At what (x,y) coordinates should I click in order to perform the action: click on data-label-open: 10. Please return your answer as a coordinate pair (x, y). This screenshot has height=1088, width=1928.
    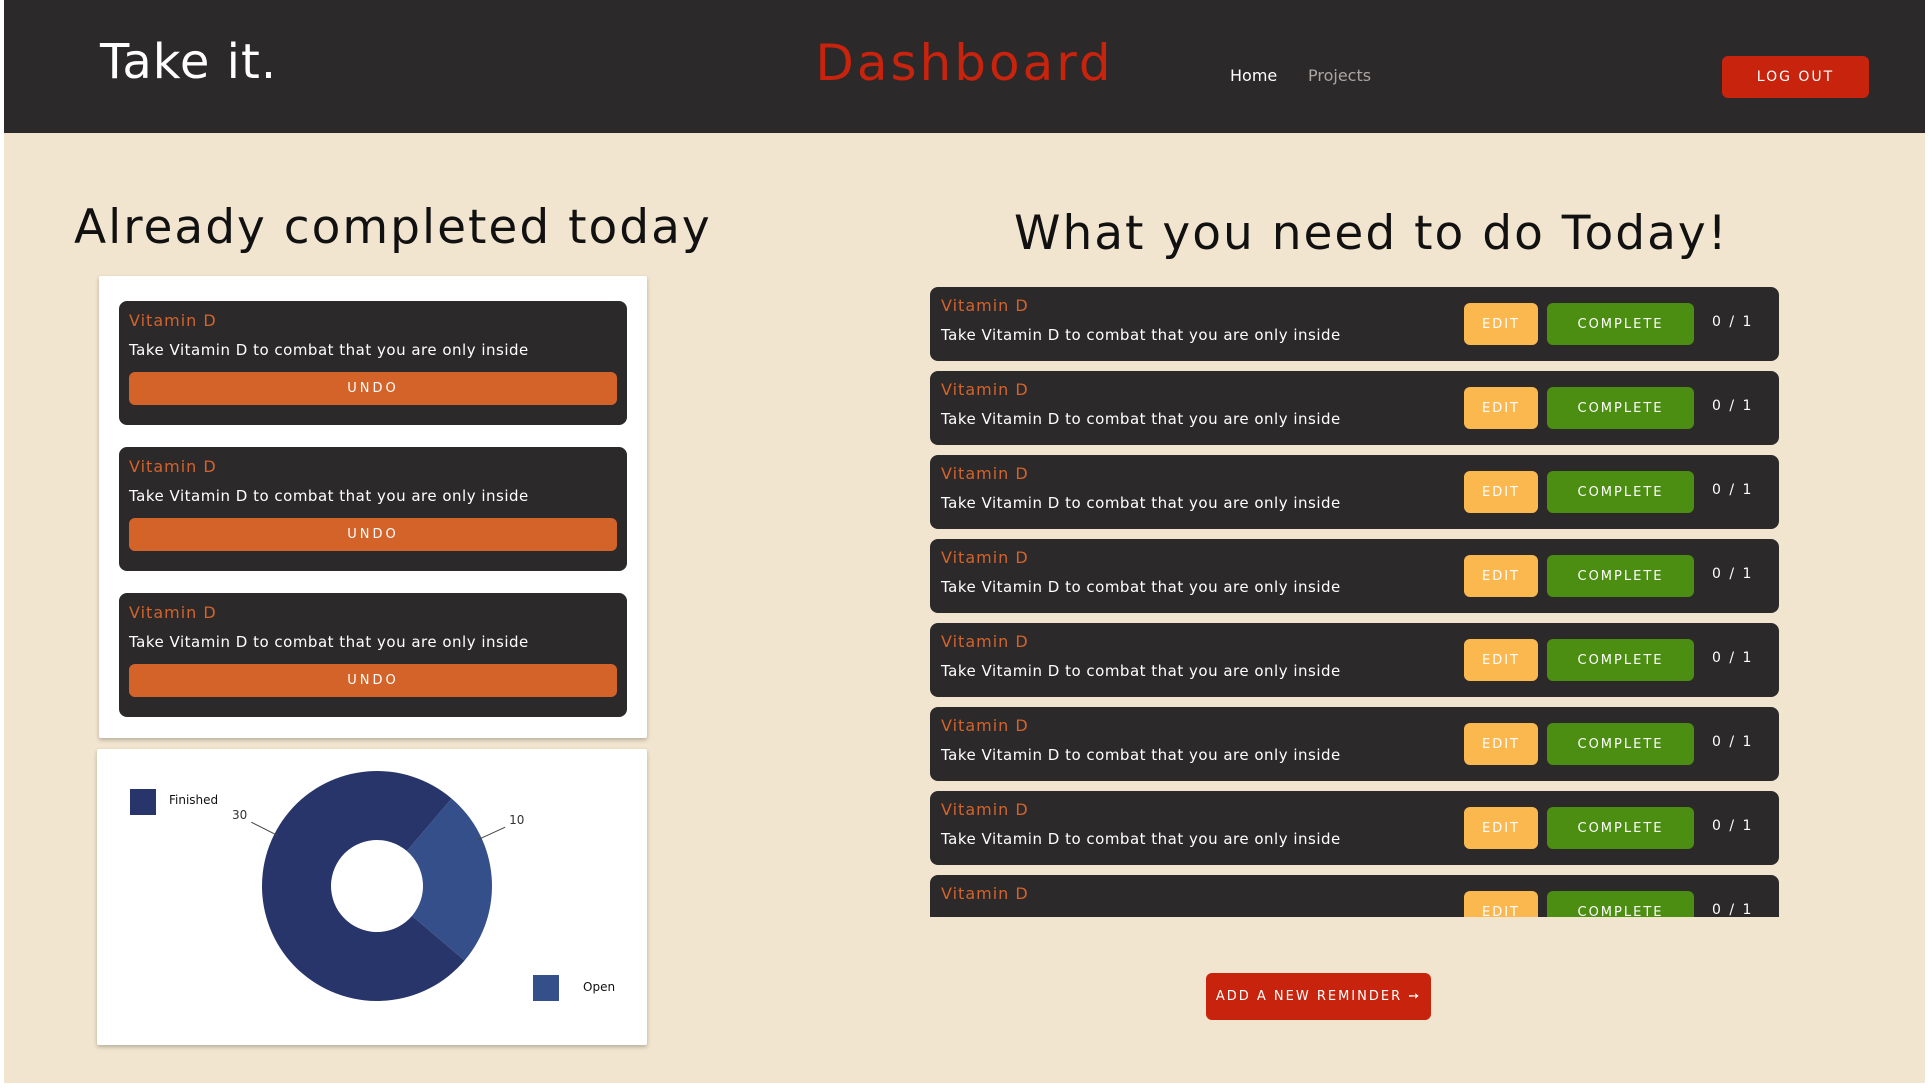
    Looking at the image, I should click on (516, 820).